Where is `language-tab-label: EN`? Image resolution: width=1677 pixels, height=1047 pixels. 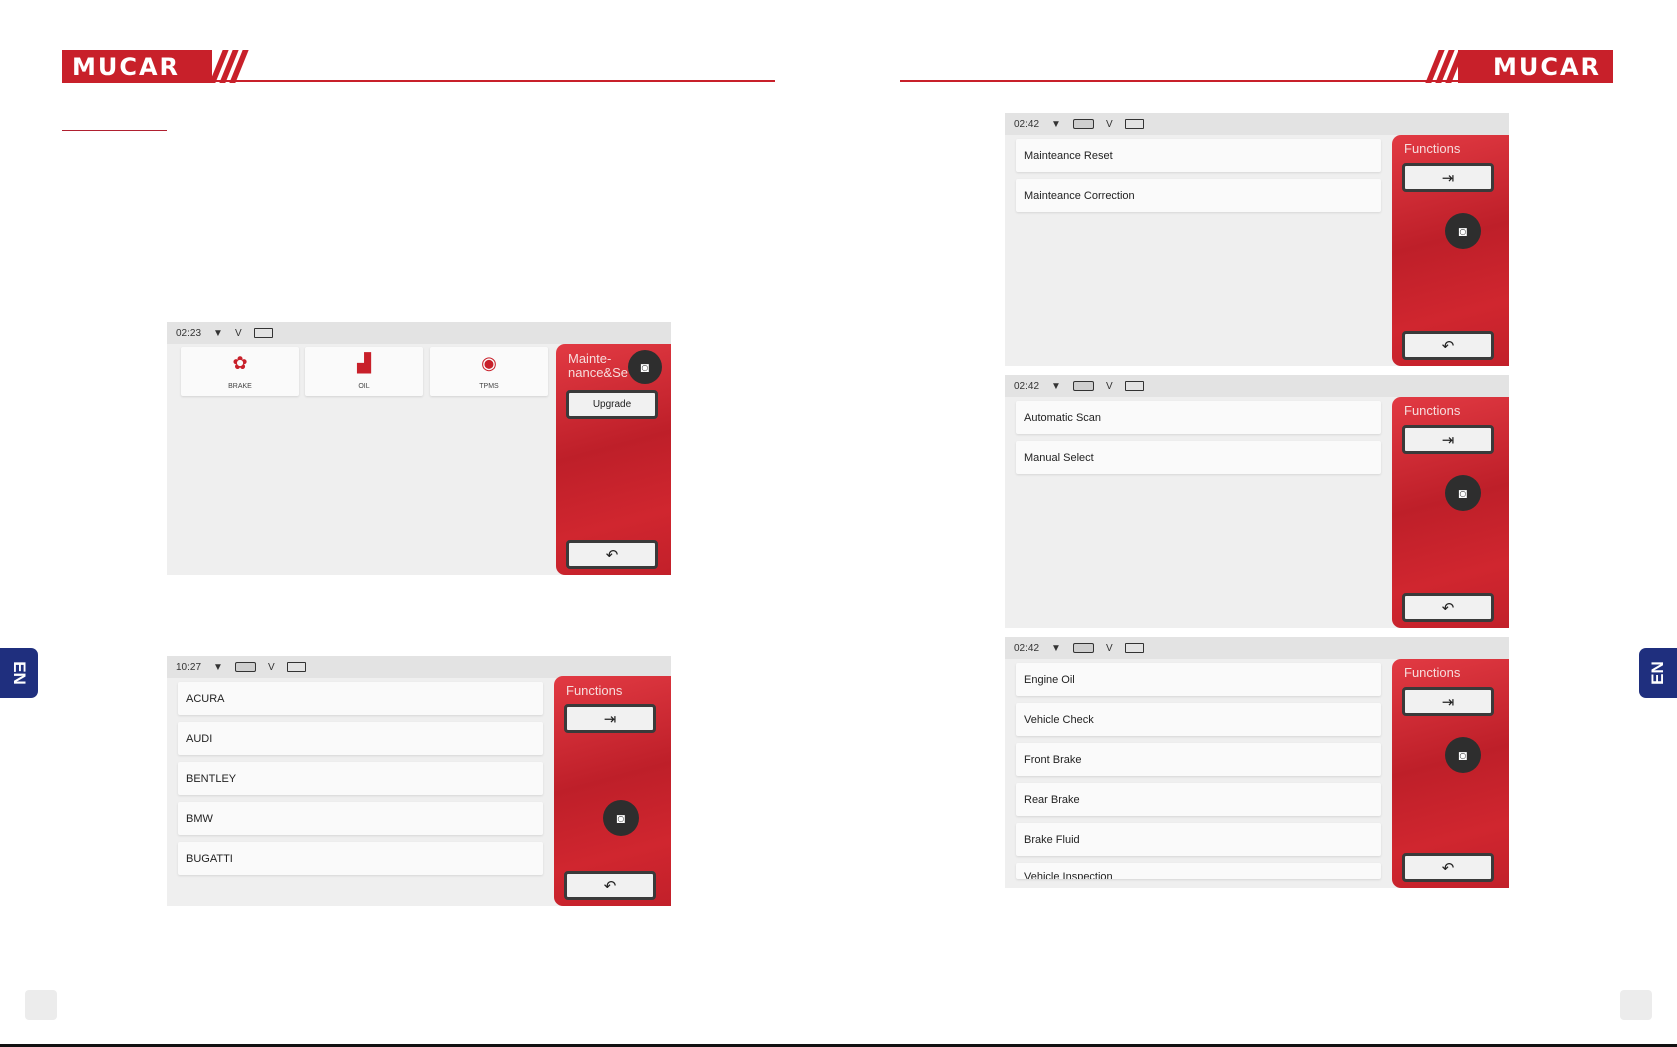
language-tab-label: EN is located at coordinates (19, 673).